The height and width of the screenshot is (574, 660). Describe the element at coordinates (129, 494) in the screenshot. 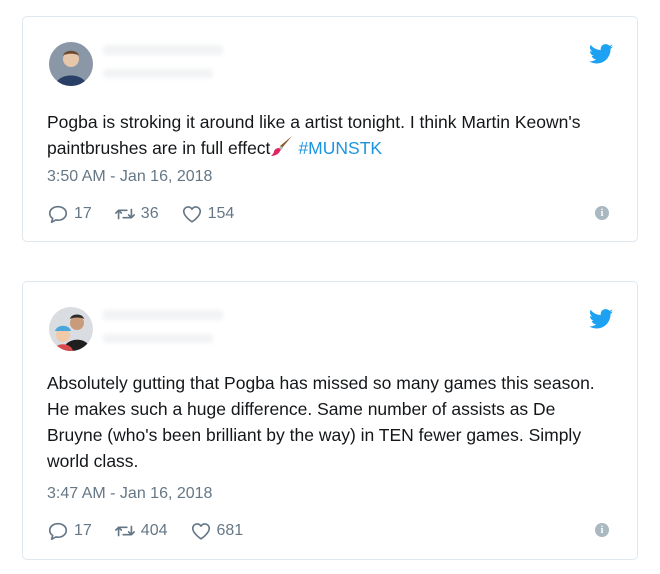

I see `tweet-timestamp: 3:47 AM - Jan 16, 2018` at that location.